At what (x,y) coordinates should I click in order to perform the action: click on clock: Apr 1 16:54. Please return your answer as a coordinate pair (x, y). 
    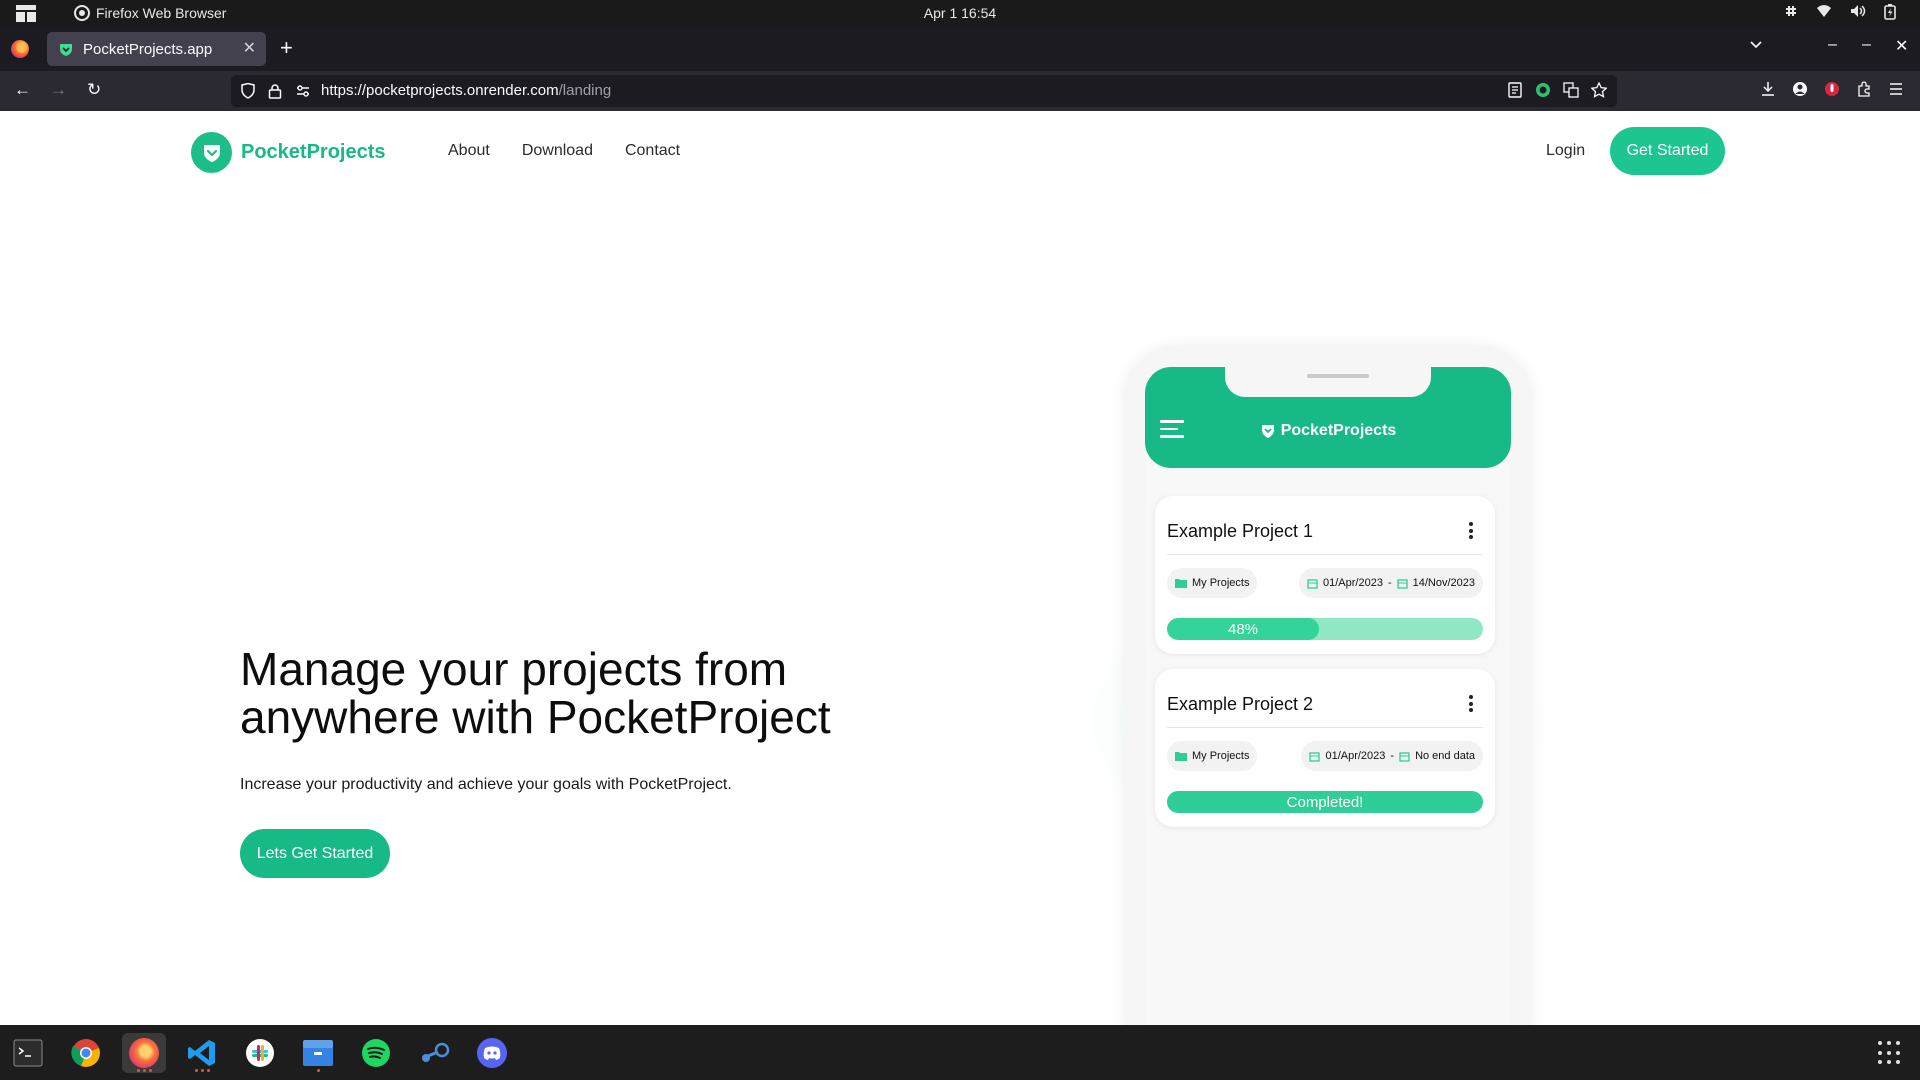
    Looking at the image, I should click on (960, 13).